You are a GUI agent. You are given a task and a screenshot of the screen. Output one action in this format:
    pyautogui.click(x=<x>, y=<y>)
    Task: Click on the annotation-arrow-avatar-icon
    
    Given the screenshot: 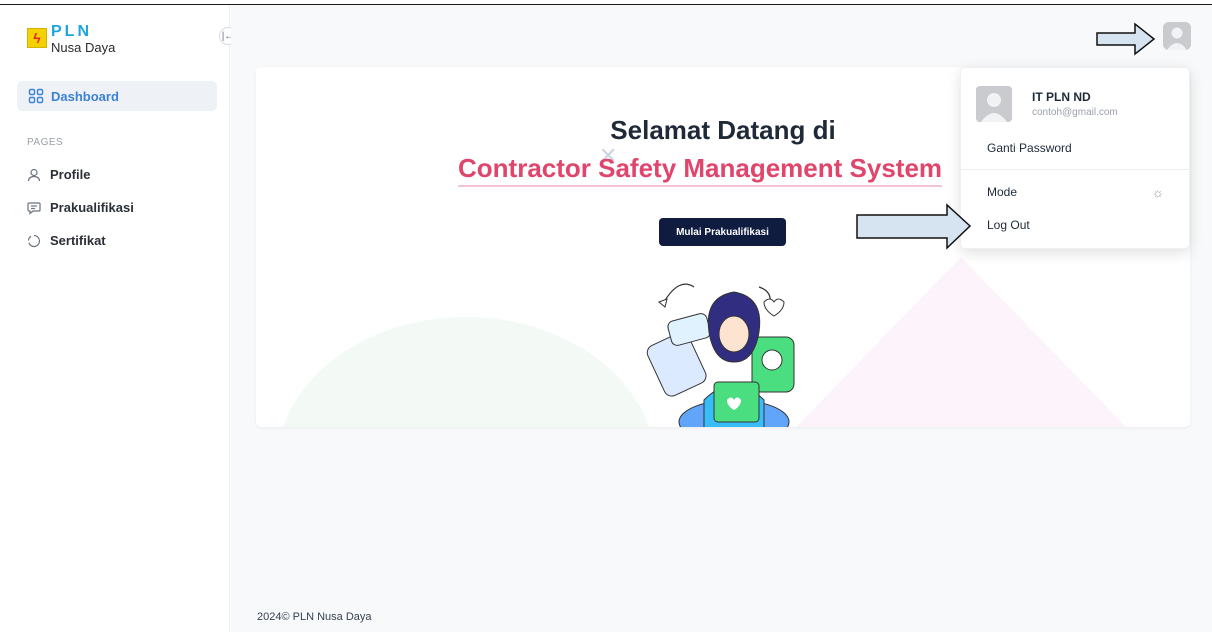 What is the action you would take?
    pyautogui.click(x=1126, y=39)
    